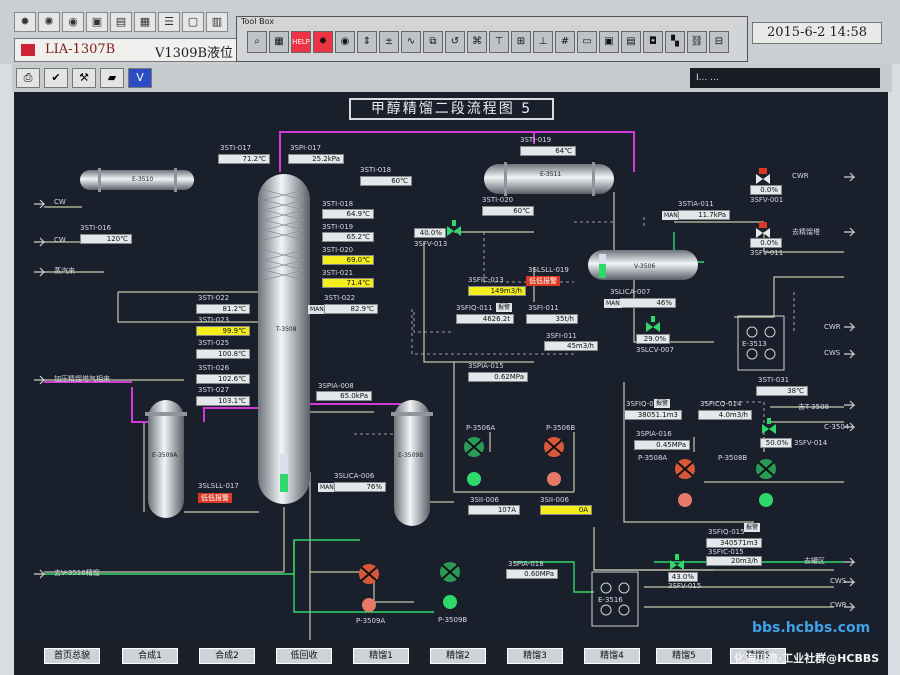  I want to click on group-icon: ⊟, so click(719, 42).